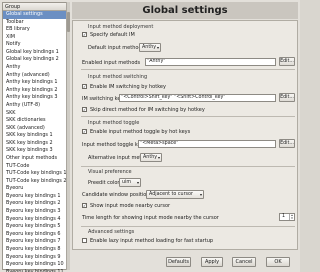 The image size is (320, 272). Describe the element at coordinates (35, 23) in the screenshot. I see `sidebar-item: Toolbar` at that location.